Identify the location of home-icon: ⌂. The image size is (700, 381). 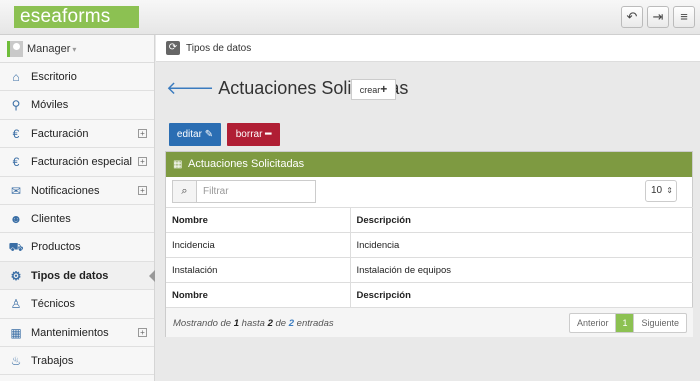
(16, 77).